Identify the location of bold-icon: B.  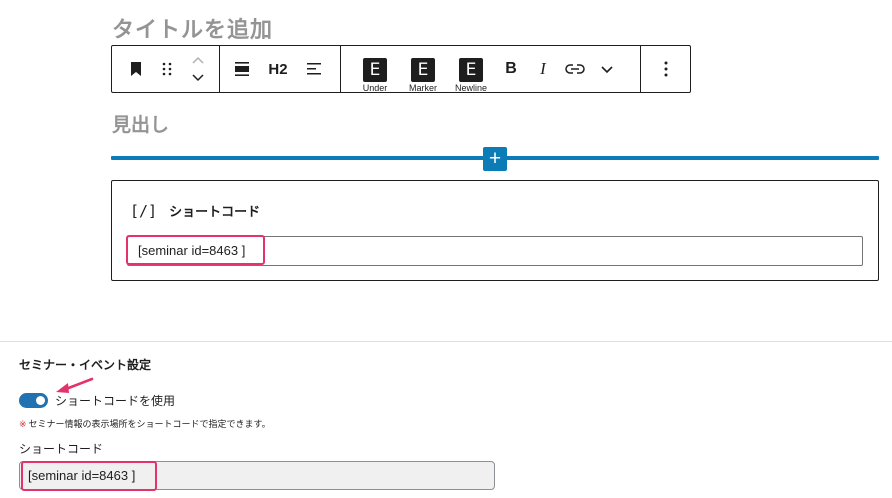
(511, 68).